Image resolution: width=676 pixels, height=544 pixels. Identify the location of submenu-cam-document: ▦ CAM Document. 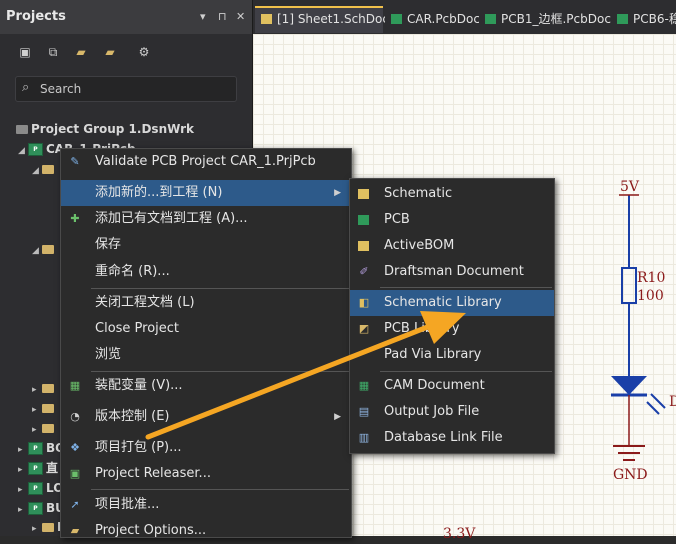
(452, 386).